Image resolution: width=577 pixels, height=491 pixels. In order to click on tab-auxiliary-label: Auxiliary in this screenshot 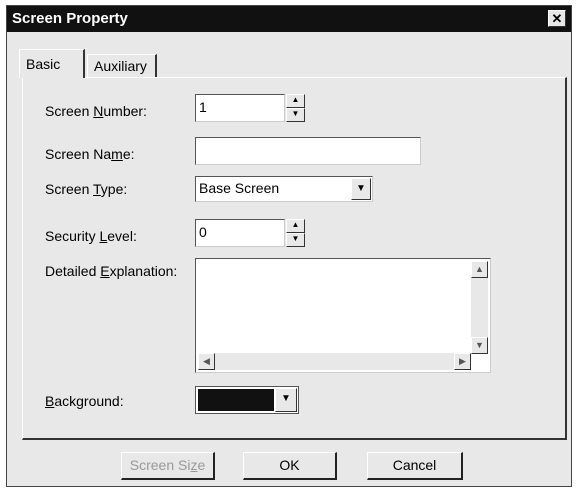, I will do `click(120, 66)`.